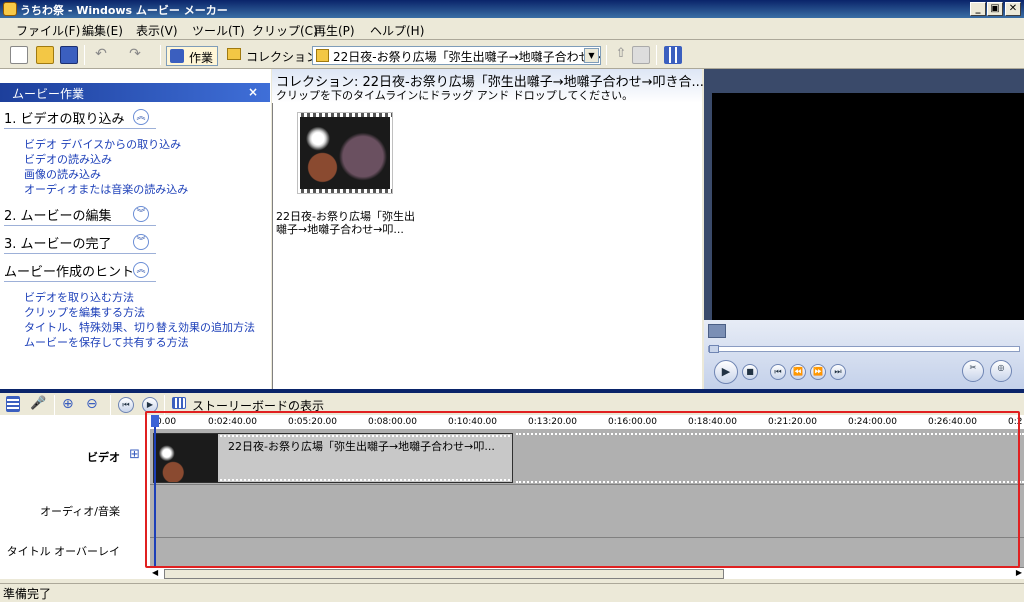  What do you see at coordinates (285, 30) in the screenshot?
I see `menu-clip: クリップ(C)` at bounding box center [285, 30].